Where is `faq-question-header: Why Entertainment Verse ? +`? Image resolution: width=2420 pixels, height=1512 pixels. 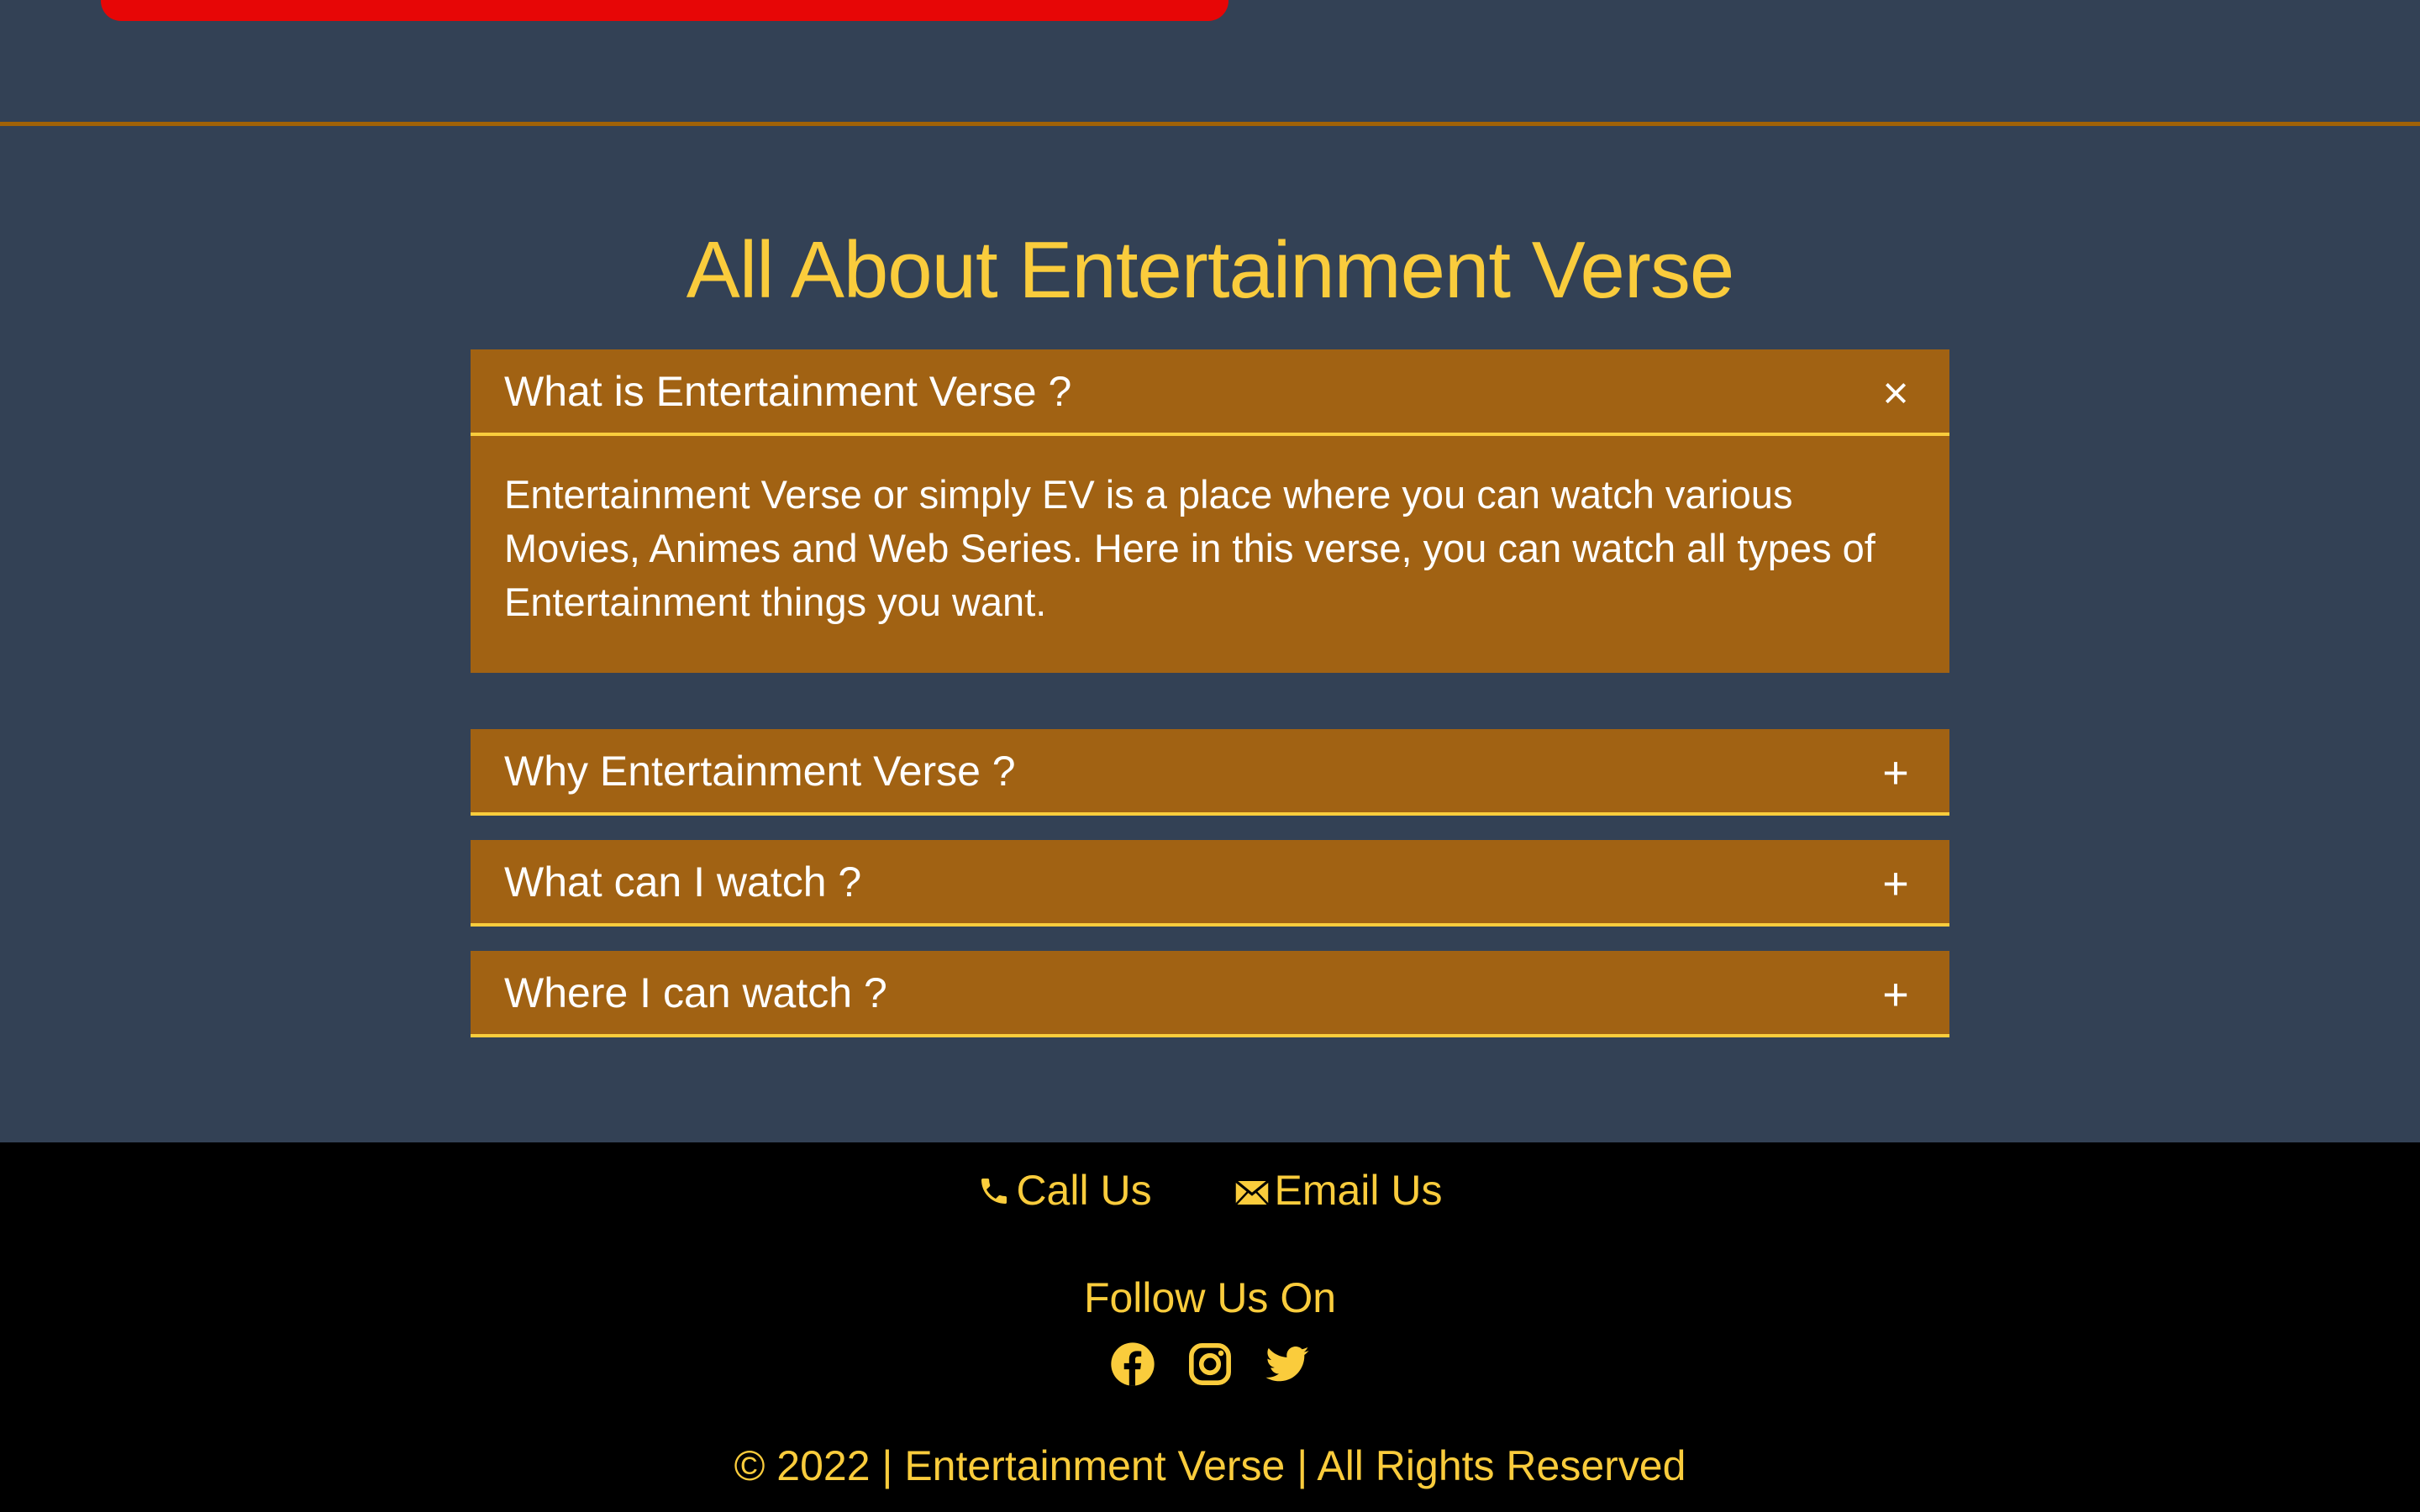
faq-question-header: Why Entertainment Verse ? + is located at coordinates (1210, 772).